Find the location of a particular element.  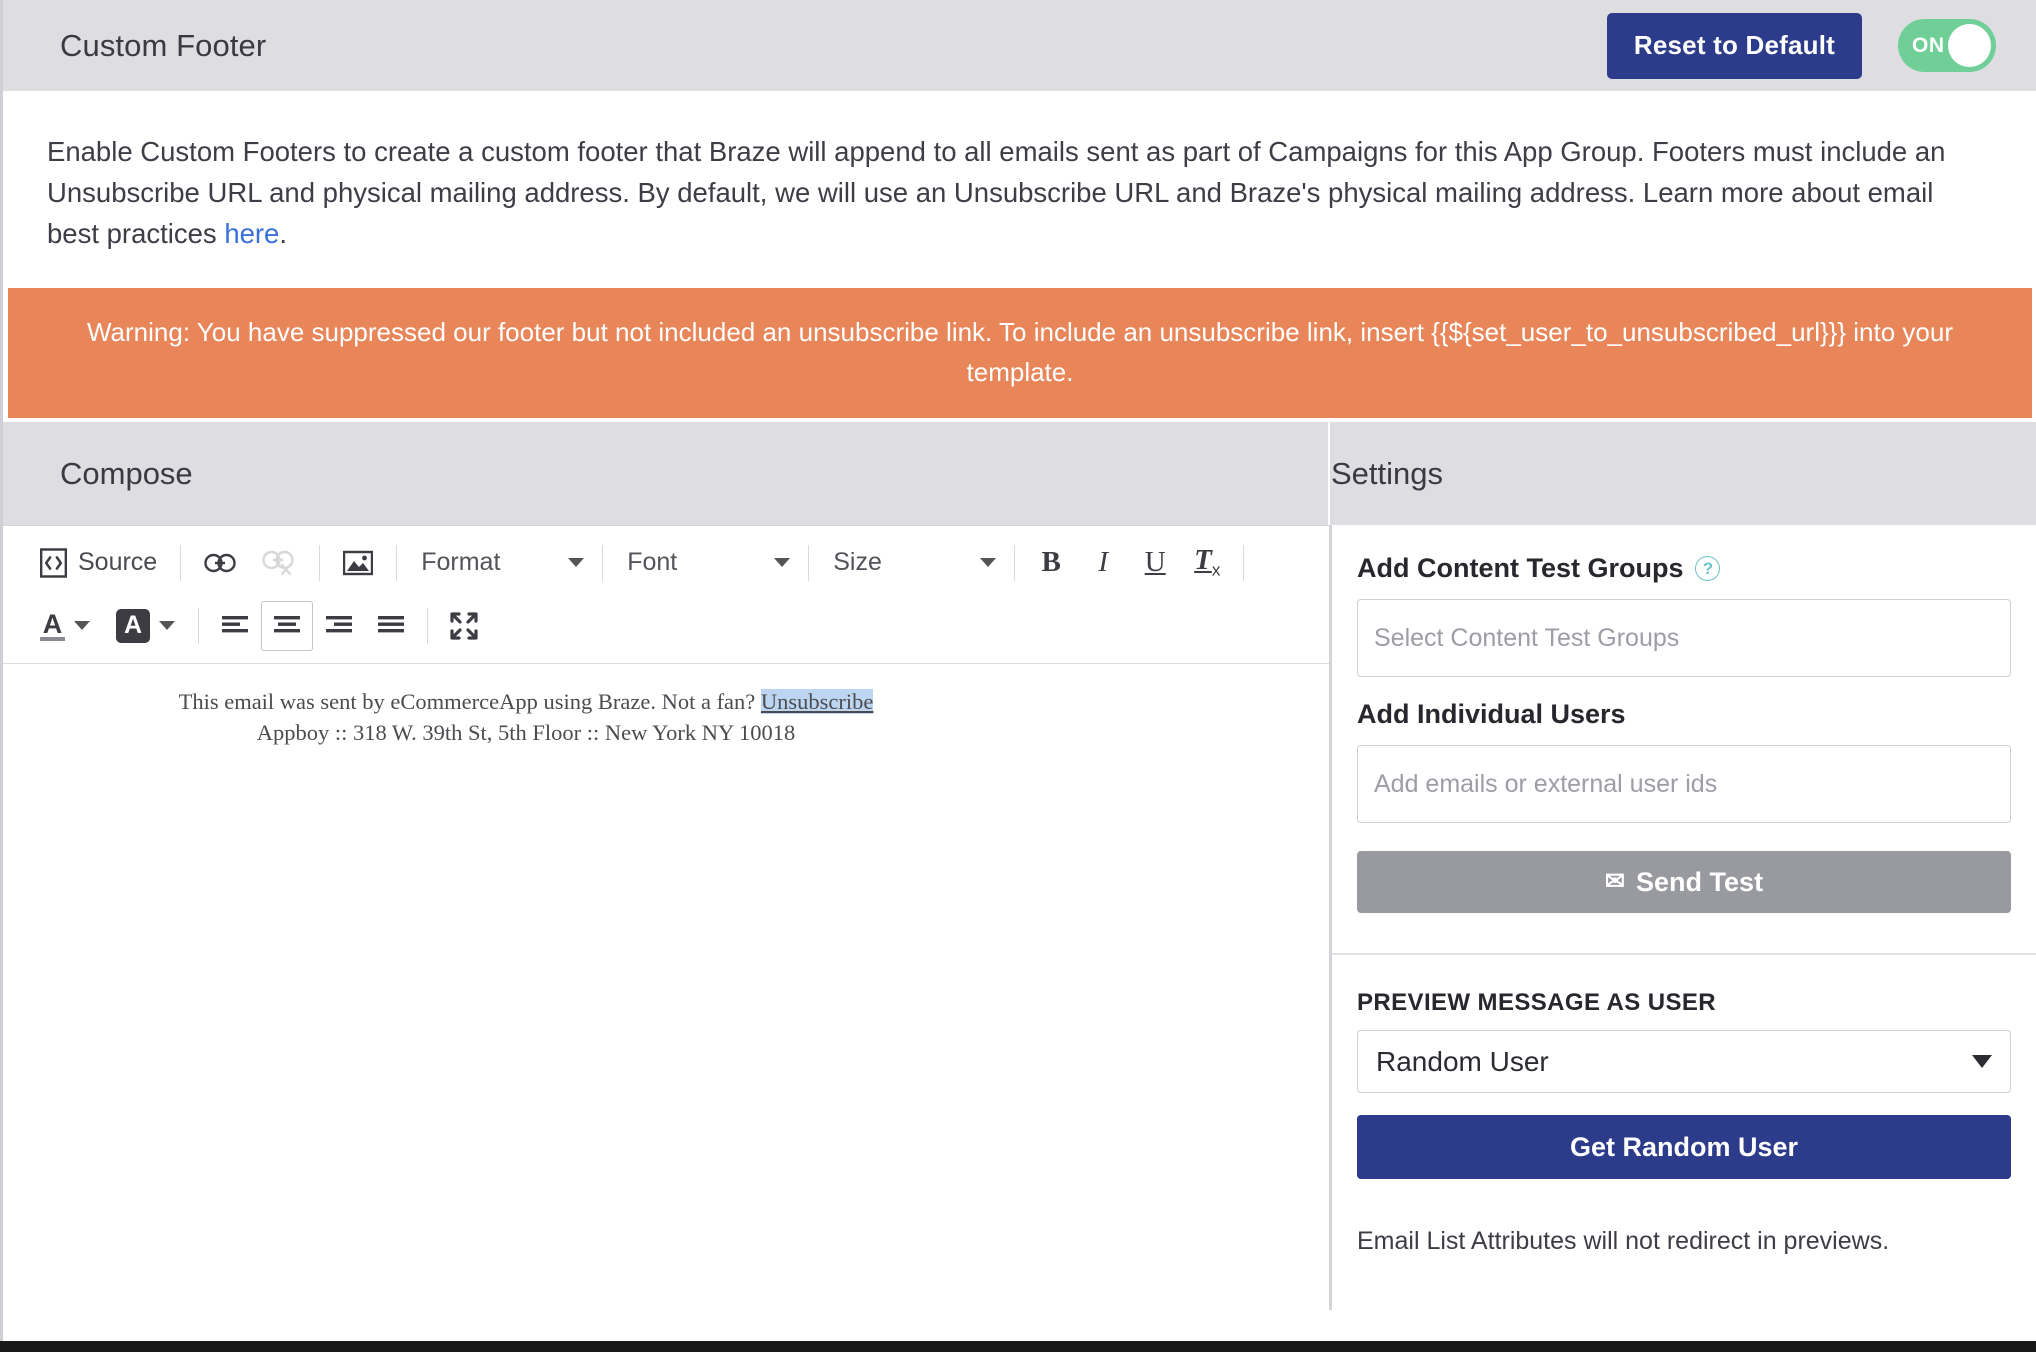

background-color-icon: A is located at coordinates (133, 625).